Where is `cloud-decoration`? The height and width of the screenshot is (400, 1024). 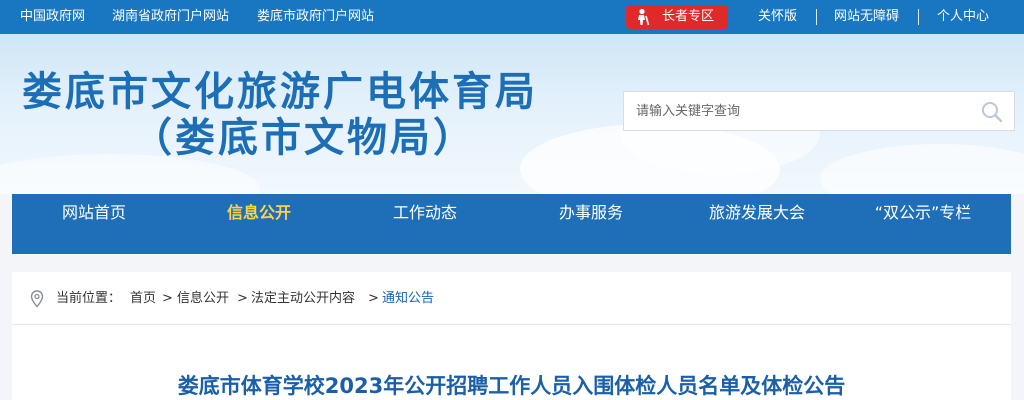
cloud-decoration is located at coordinates (922, 169).